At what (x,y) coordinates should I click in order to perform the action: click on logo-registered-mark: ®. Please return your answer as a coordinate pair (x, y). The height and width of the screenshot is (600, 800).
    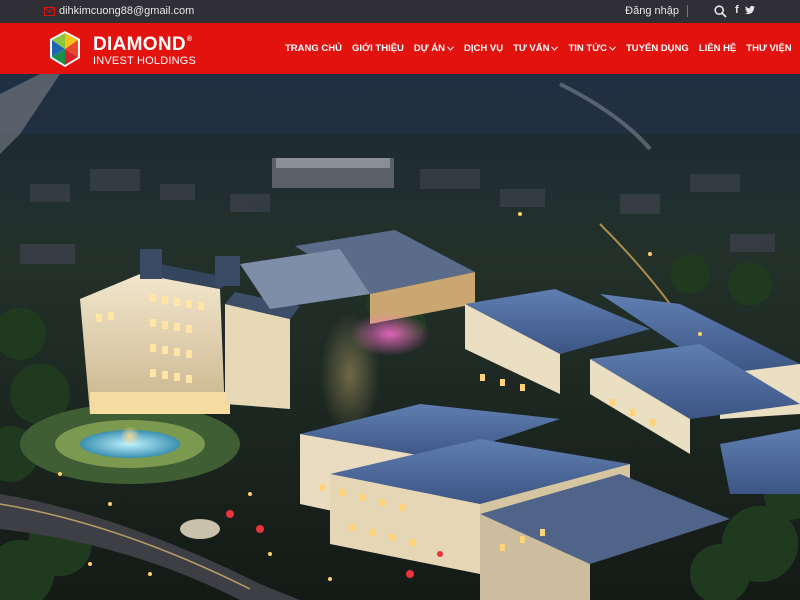
    Looking at the image, I should click on (189, 39).